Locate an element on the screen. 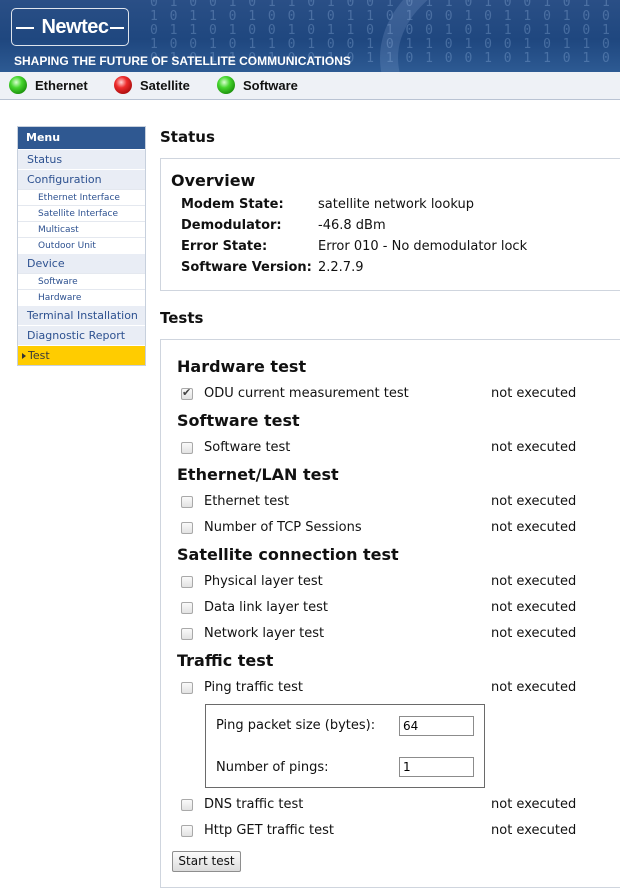 The image size is (620, 888). software-test-heading: Software test is located at coordinates (238, 420).